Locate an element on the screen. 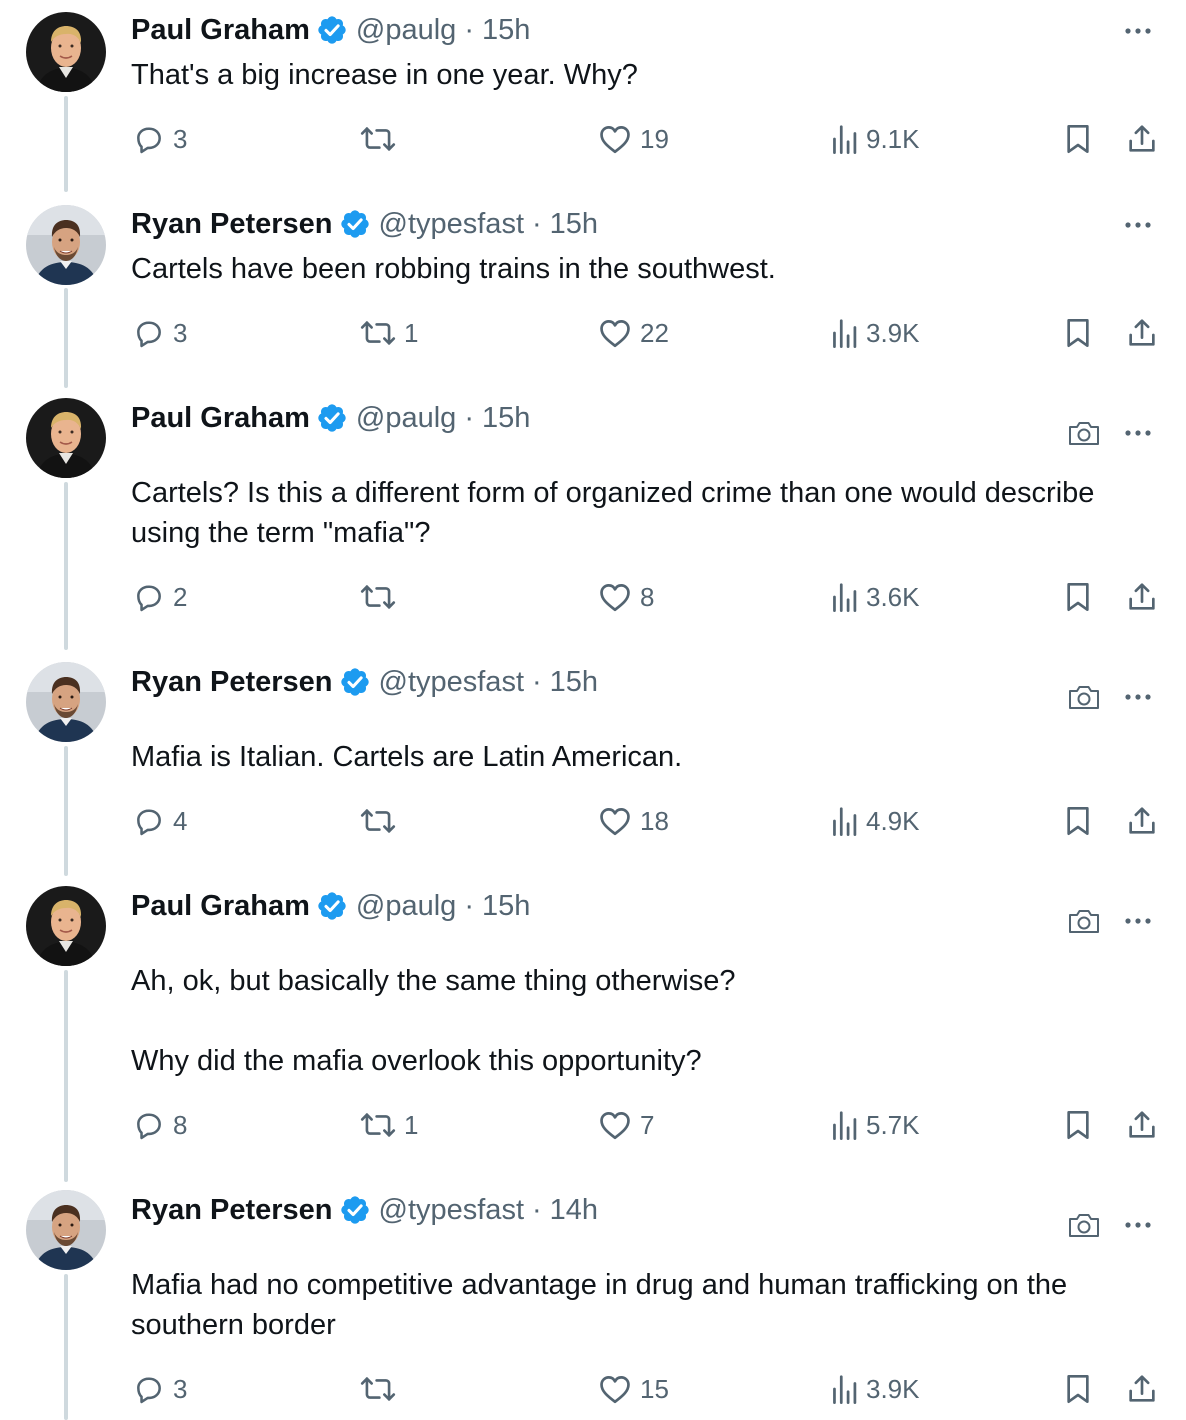  views-icon is located at coordinates (844, 821).